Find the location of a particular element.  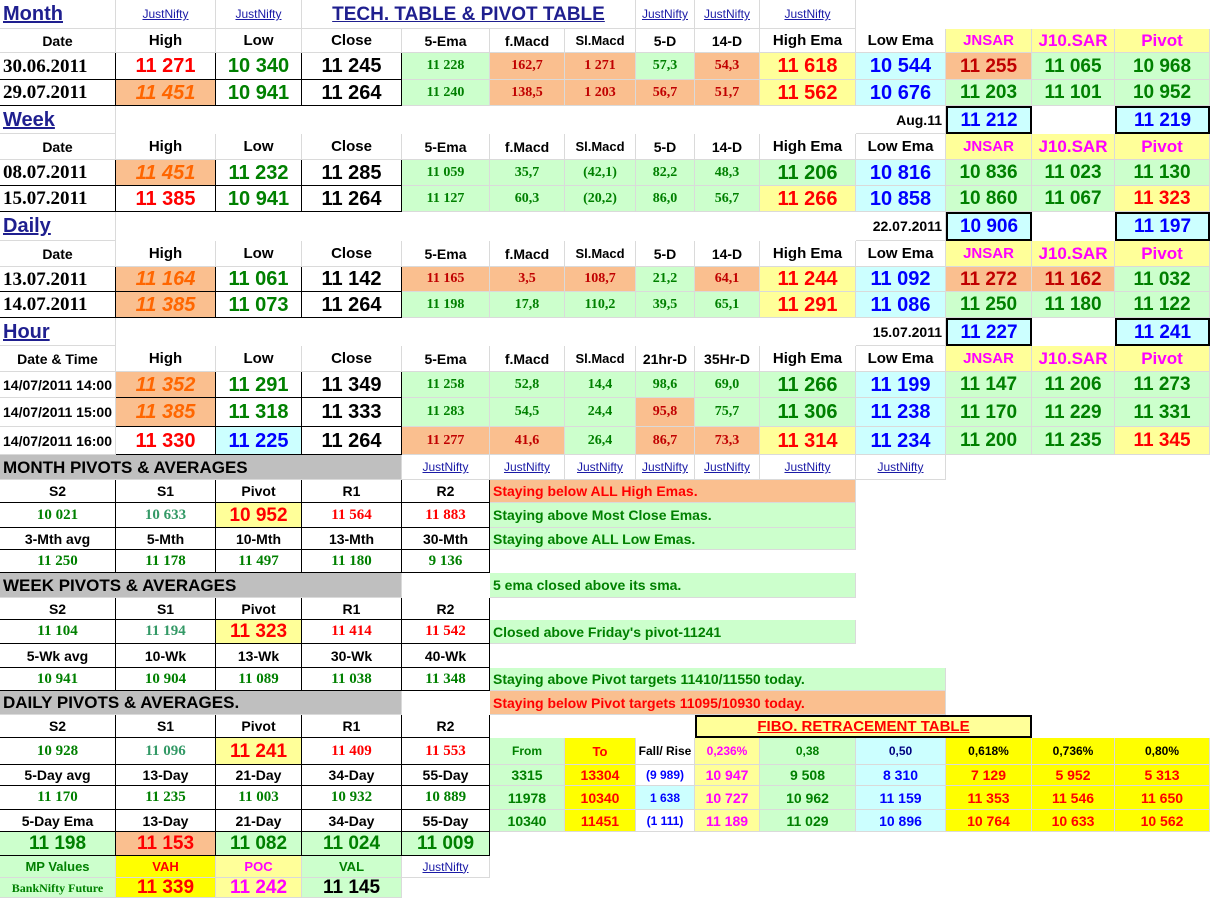

average-value: 11 009 is located at coordinates (446, 844).